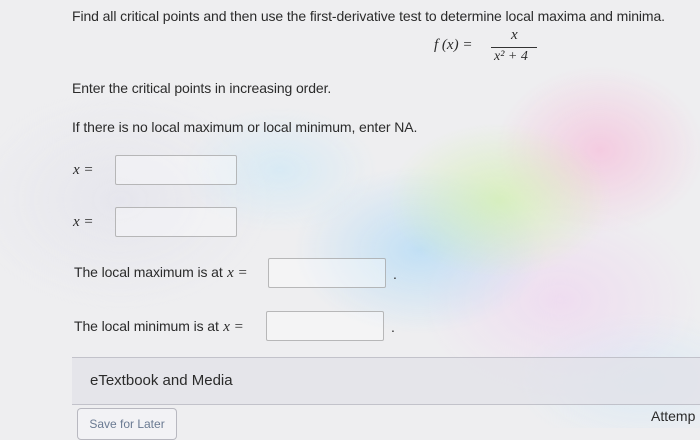 This screenshot has height=440, width=700. I want to click on local-max-period: ., so click(395, 274).